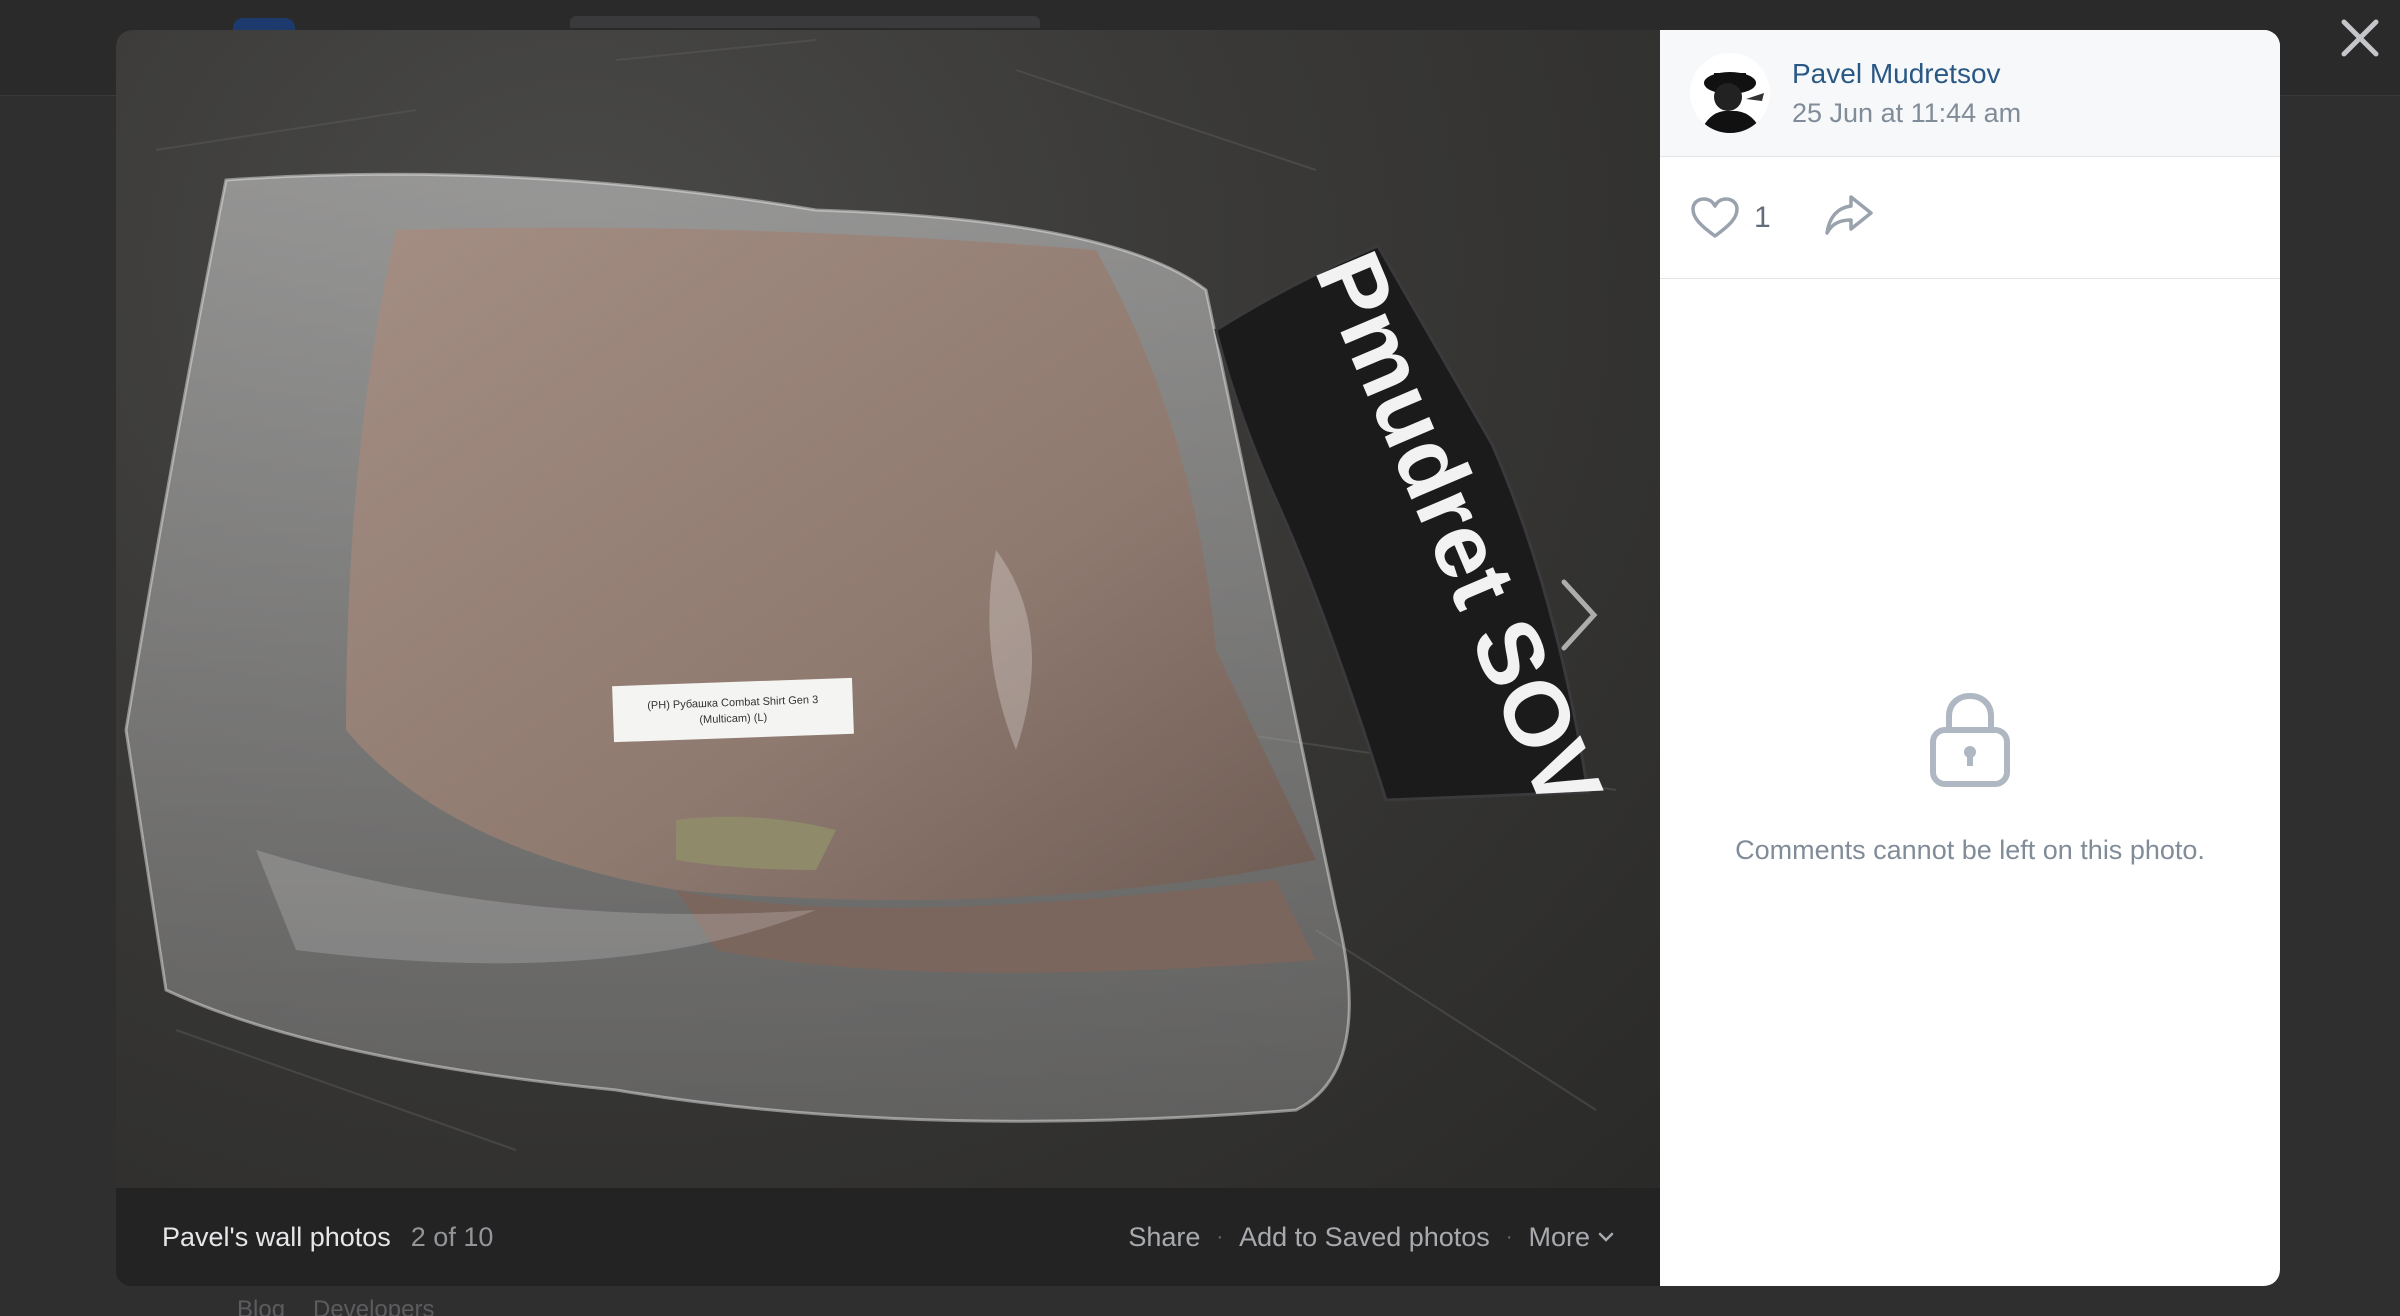  I want to click on post-actions: 1, so click(1970, 218).